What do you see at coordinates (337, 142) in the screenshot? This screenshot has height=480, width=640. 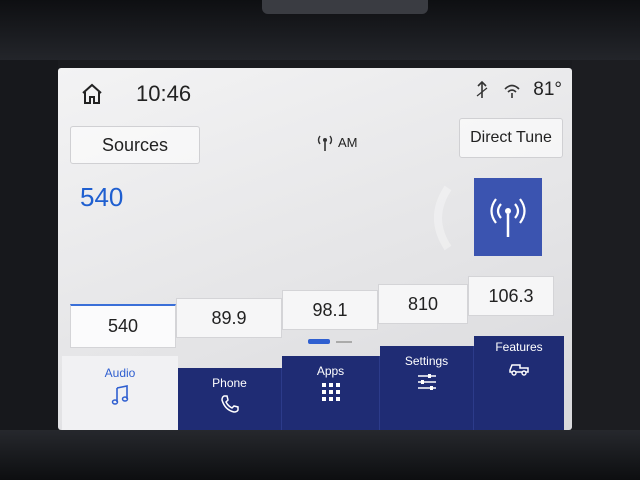 I see `band-indicator: AM` at bounding box center [337, 142].